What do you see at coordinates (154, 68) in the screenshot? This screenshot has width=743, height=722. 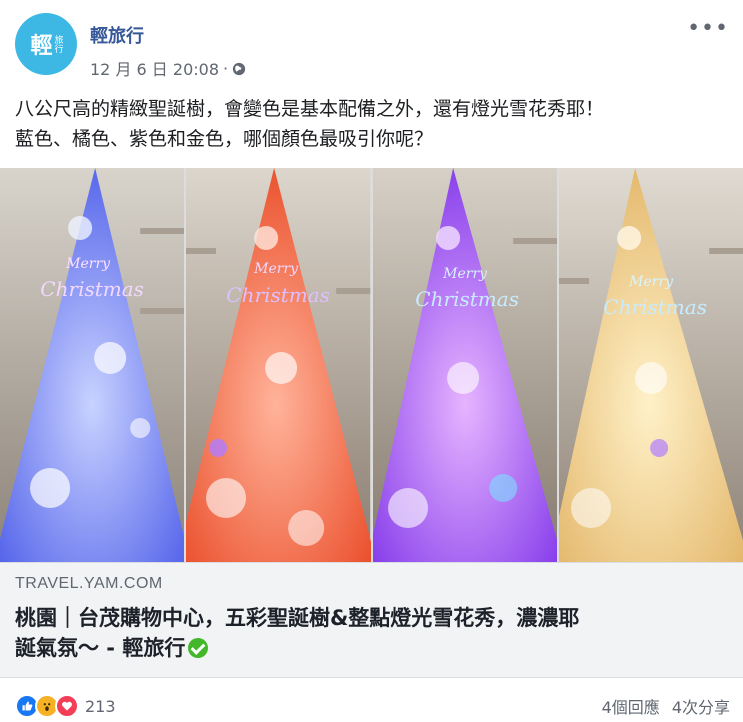 I see `post-timestamp: 12 月 6 日 20:08` at bounding box center [154, 68].